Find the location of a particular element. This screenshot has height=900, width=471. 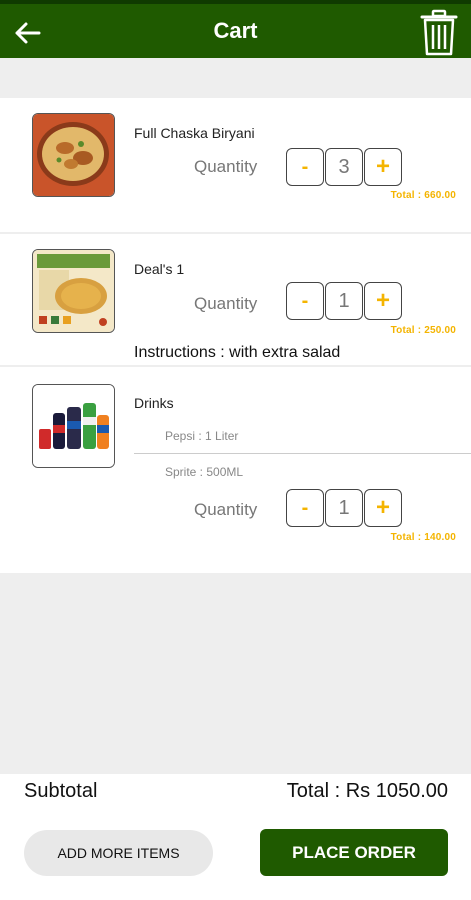

drink-option: Sprite : 500ML is located at coordinates (204, 472).